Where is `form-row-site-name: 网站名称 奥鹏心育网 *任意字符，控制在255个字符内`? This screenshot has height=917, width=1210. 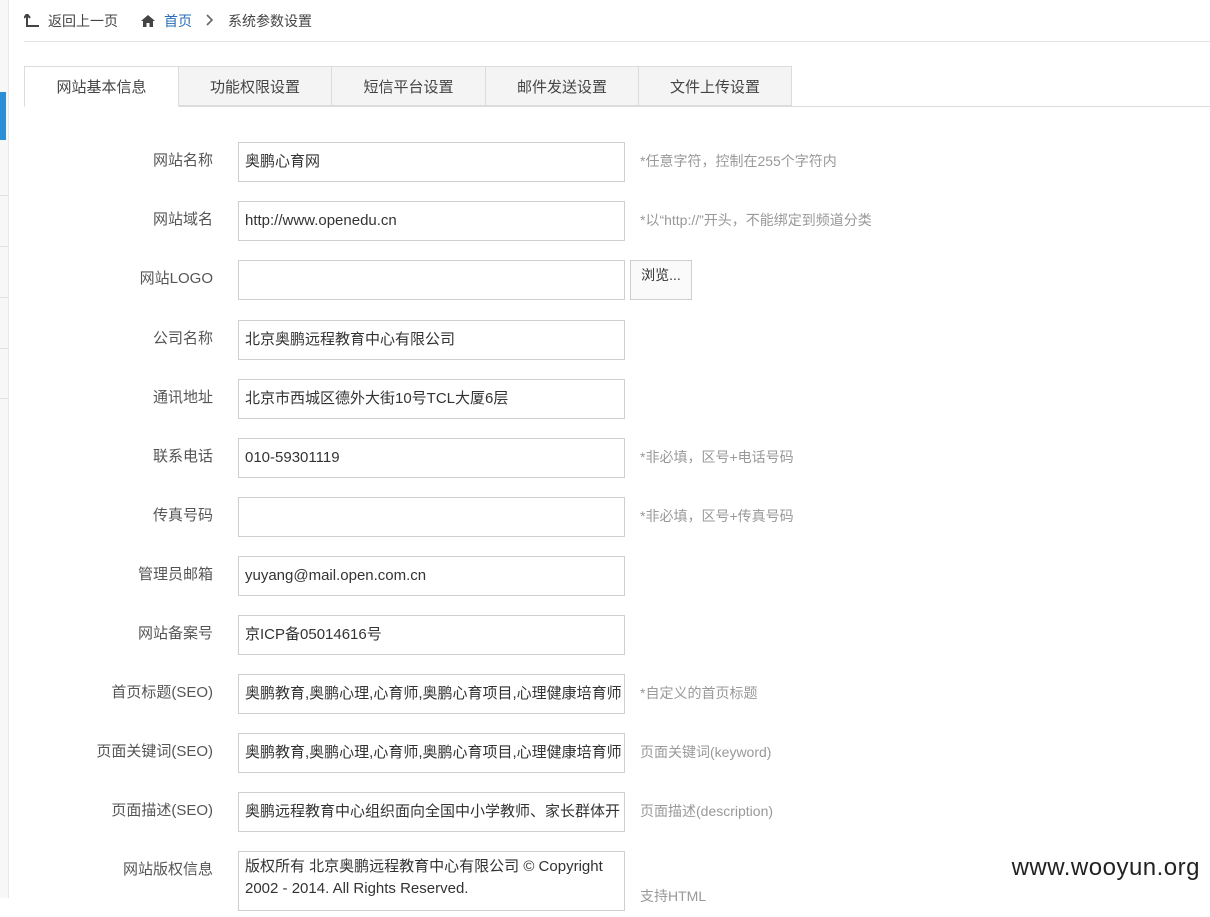 form-row-site-name: 网站名称 奥鹏心育网 *任意字符，控制在255个字符内 is located at coordinates (605, 162).